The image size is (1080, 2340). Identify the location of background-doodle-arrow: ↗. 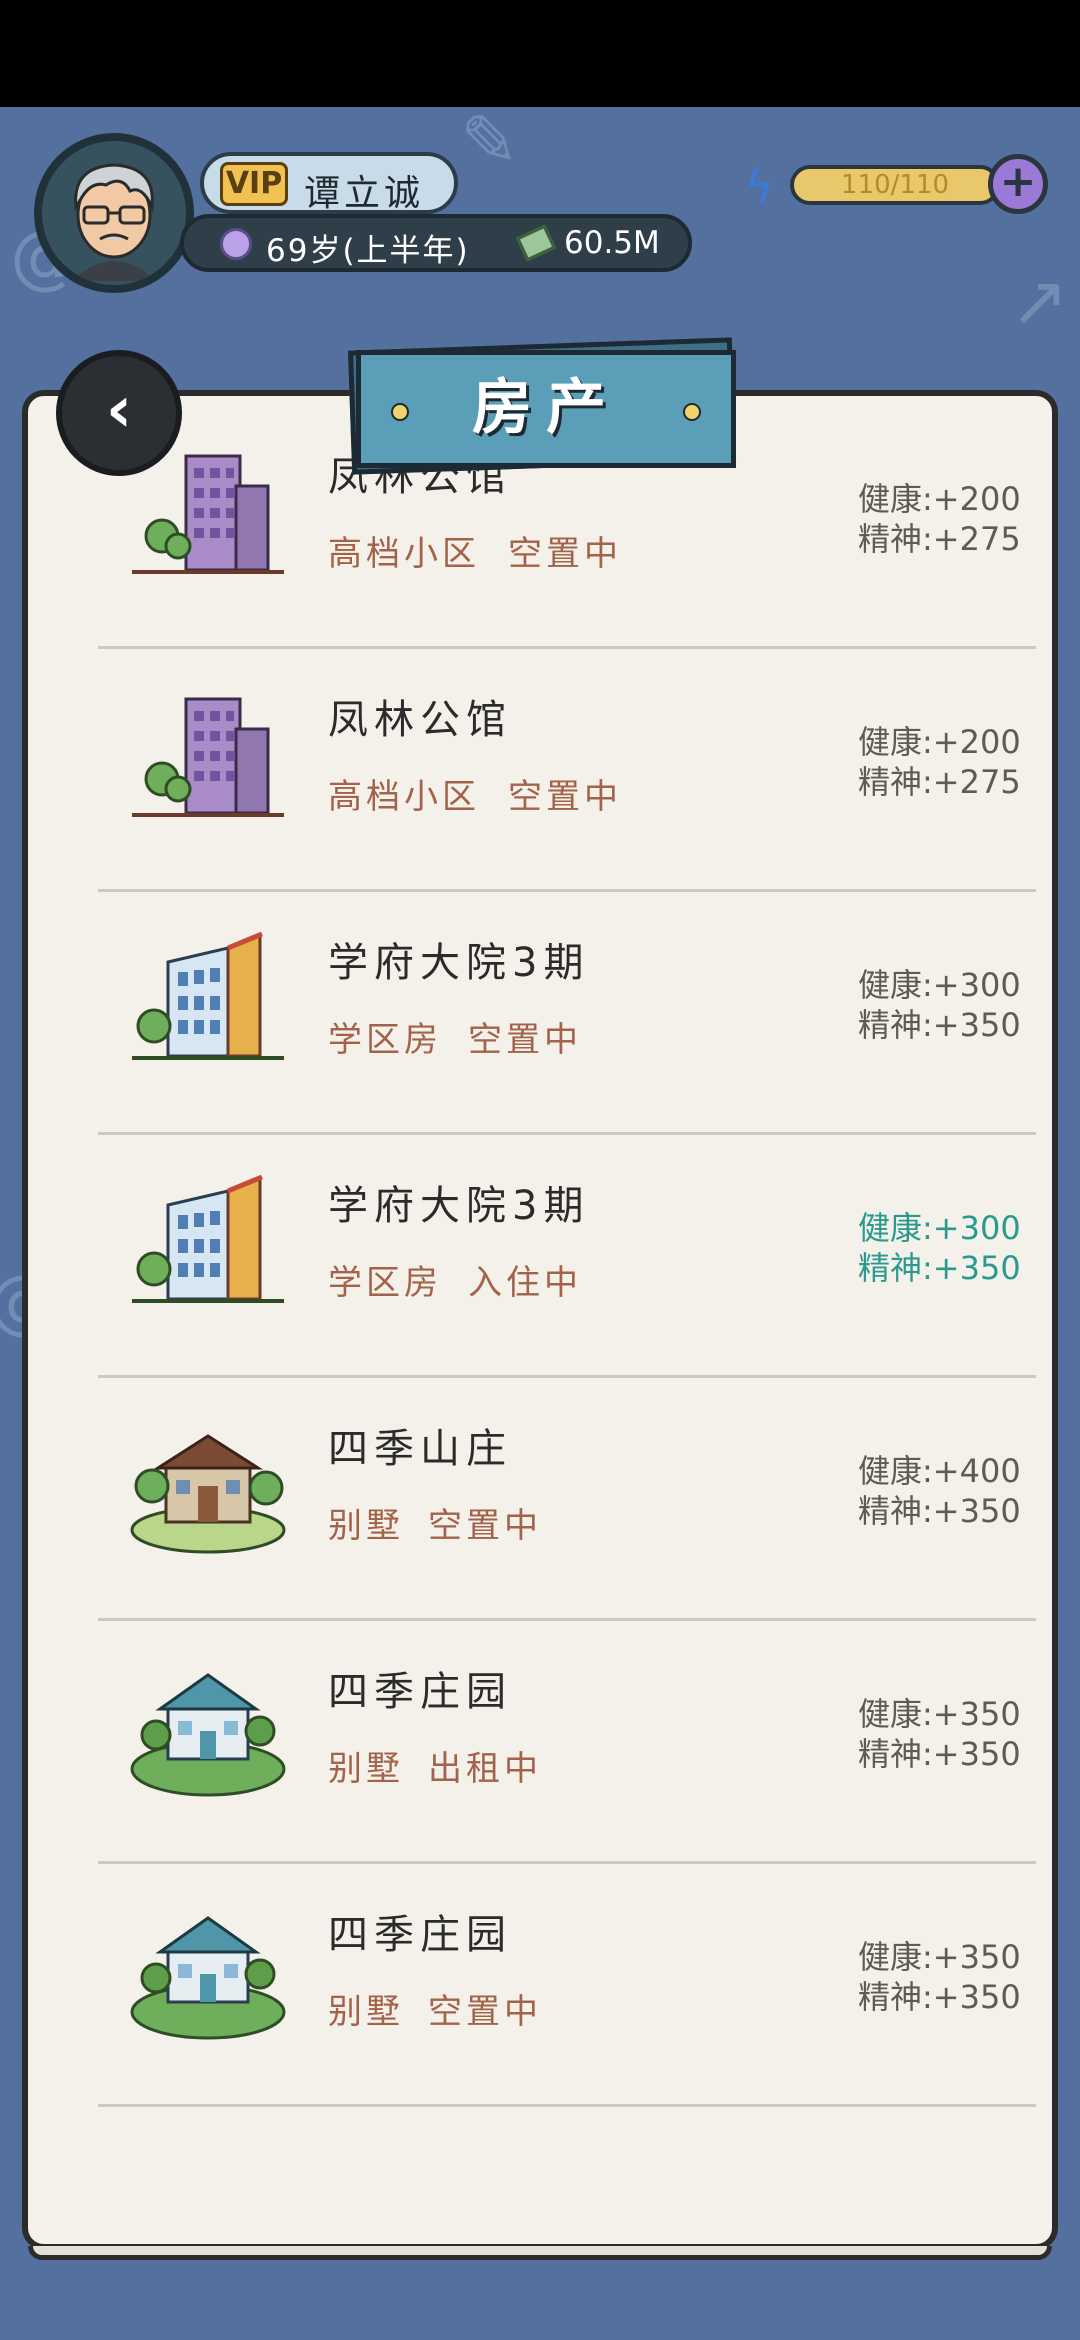
(1039, 301).